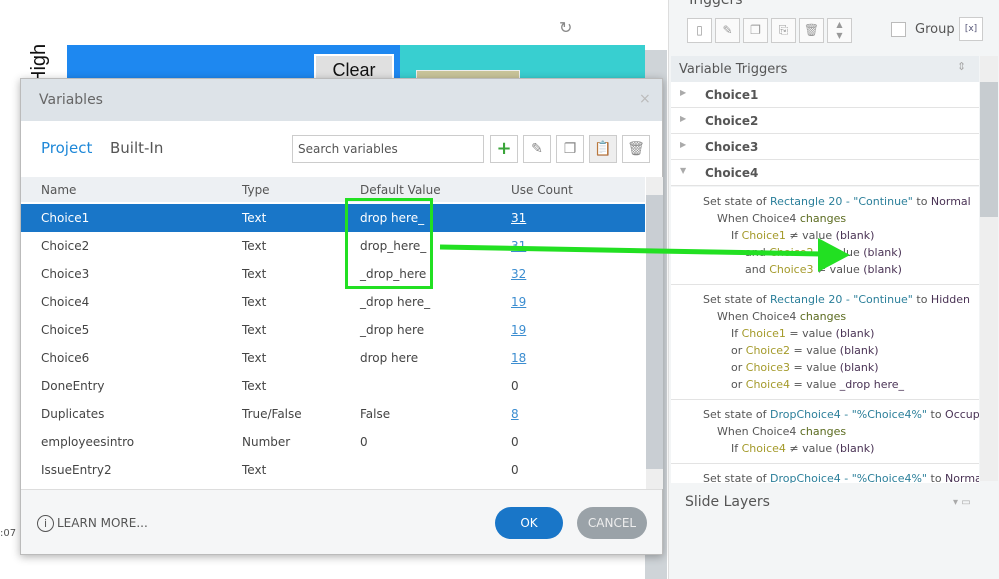 The height and width of the screenshot is (579, 999). Describe the element at coordinates (841, 367) in the screenshot. I see `condition: or Choice3 = value (blank)` at that location.